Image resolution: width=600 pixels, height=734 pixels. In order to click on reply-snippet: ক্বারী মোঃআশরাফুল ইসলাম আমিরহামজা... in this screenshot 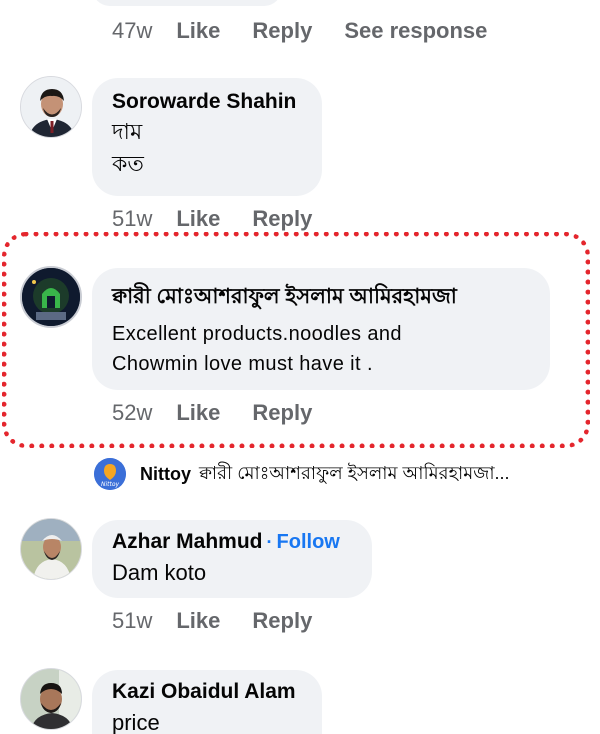, I will do `click(354, 474)`.